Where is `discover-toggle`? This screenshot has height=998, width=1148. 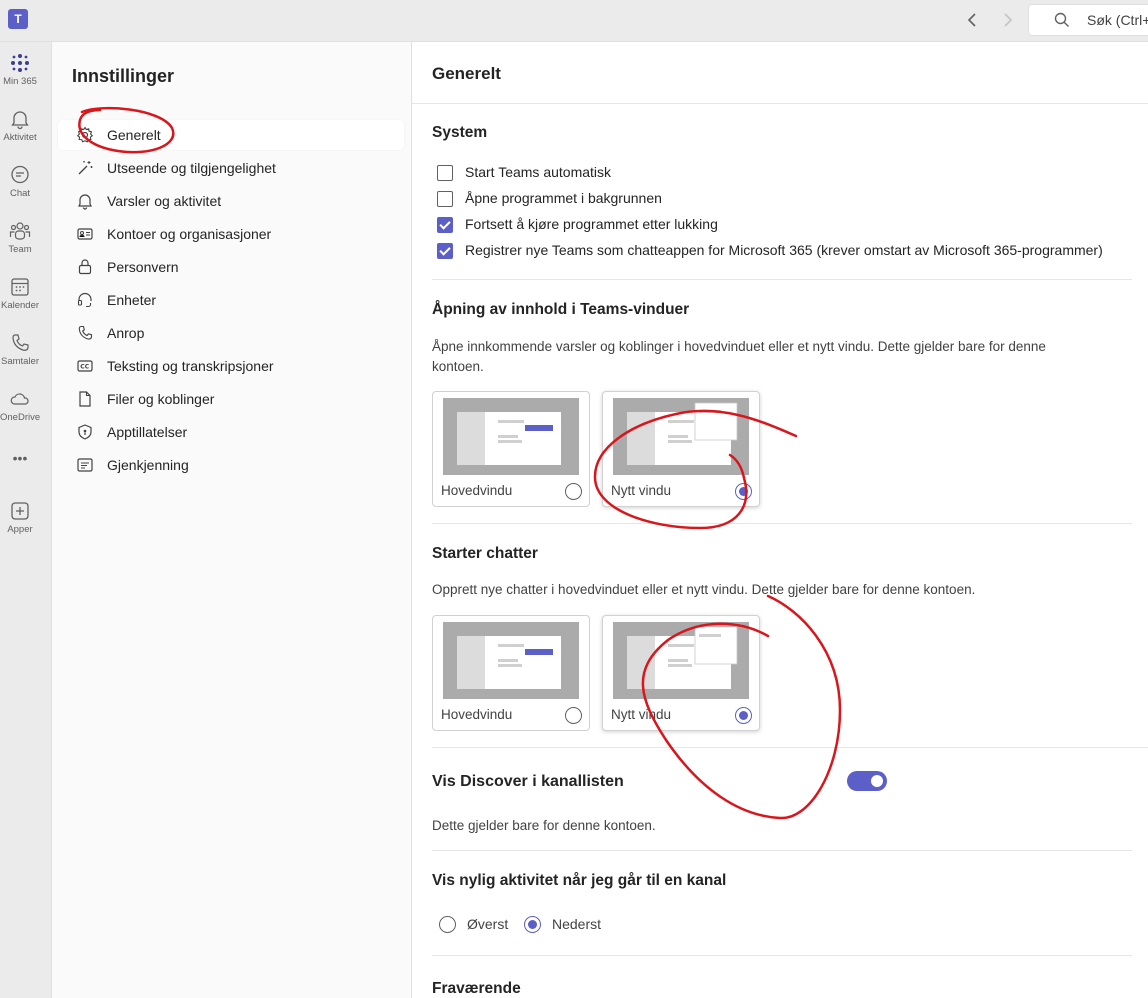 discover-toggle is located at coordinates (867, 781).